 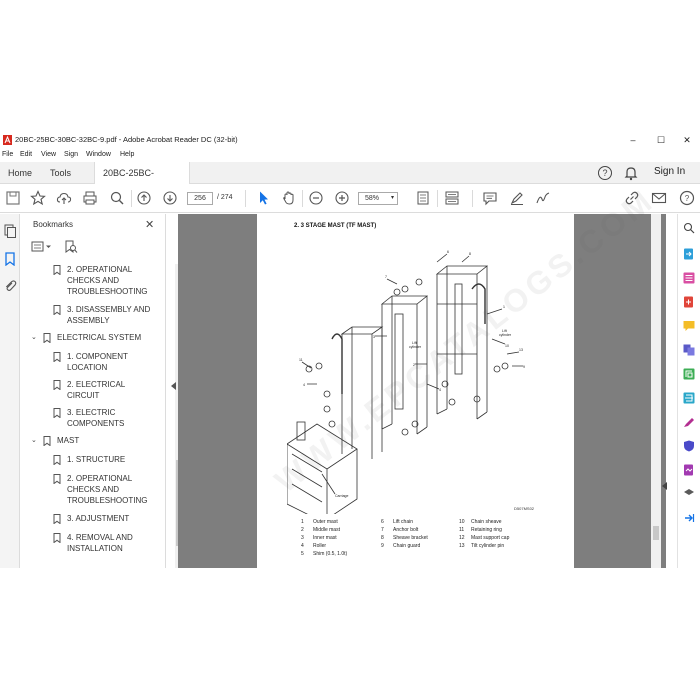 What do you see at coordinates (665, 486) in the screenshot?
I see `expand-right-panel-icon` at bounding box center [665, 486].